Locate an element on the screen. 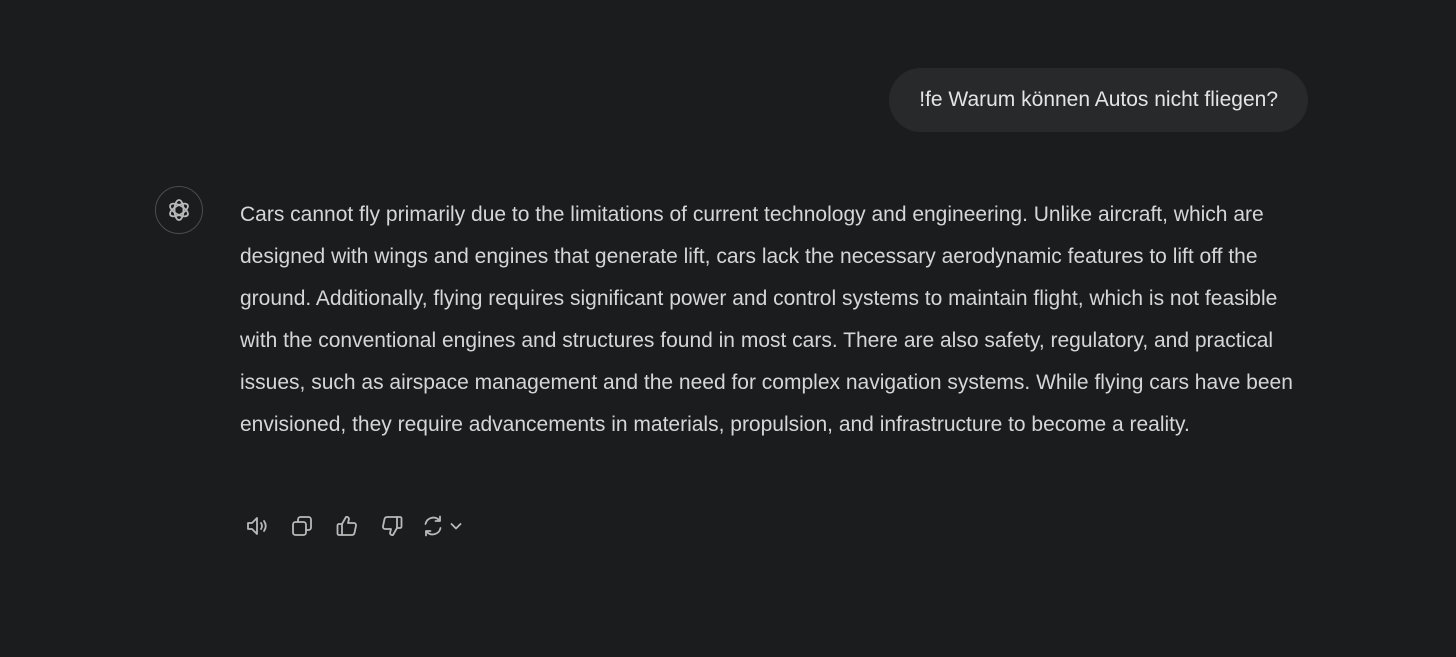  thumbs-down-button is located at coordinates (392, 526).